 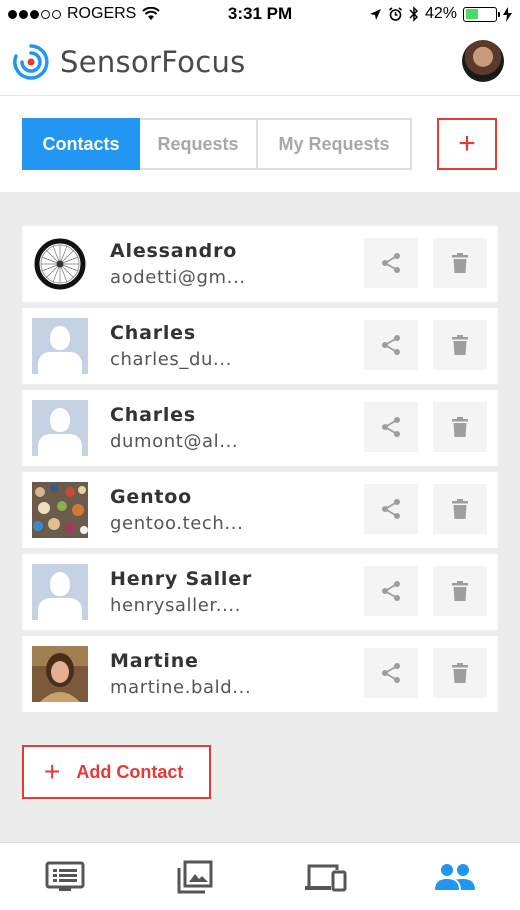 I want to click on people-icon, so click(x=455, y=876).